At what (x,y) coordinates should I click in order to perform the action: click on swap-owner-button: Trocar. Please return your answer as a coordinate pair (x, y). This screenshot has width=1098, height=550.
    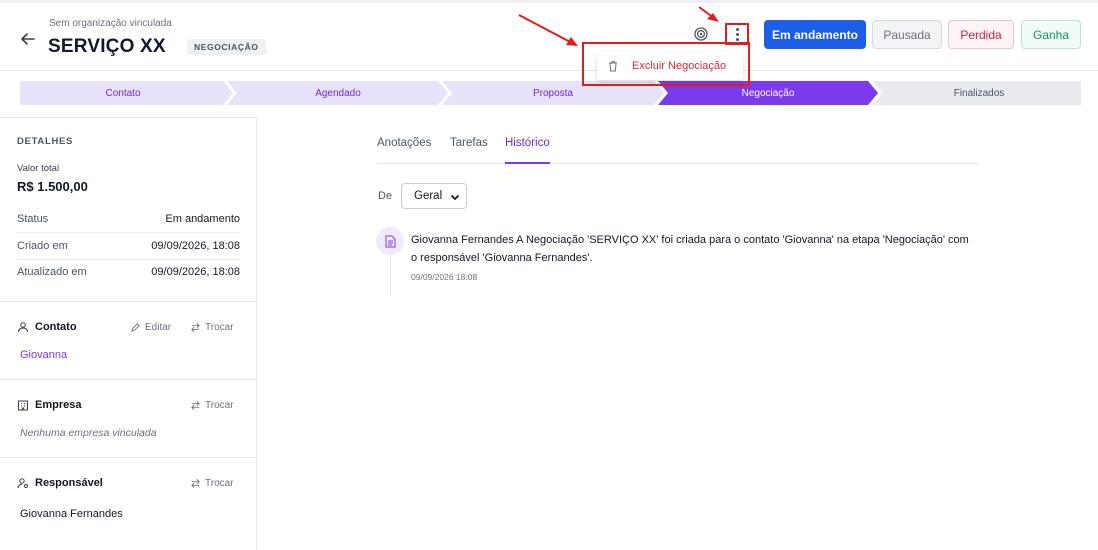
    Looking at the image, I should click on (212, 483).